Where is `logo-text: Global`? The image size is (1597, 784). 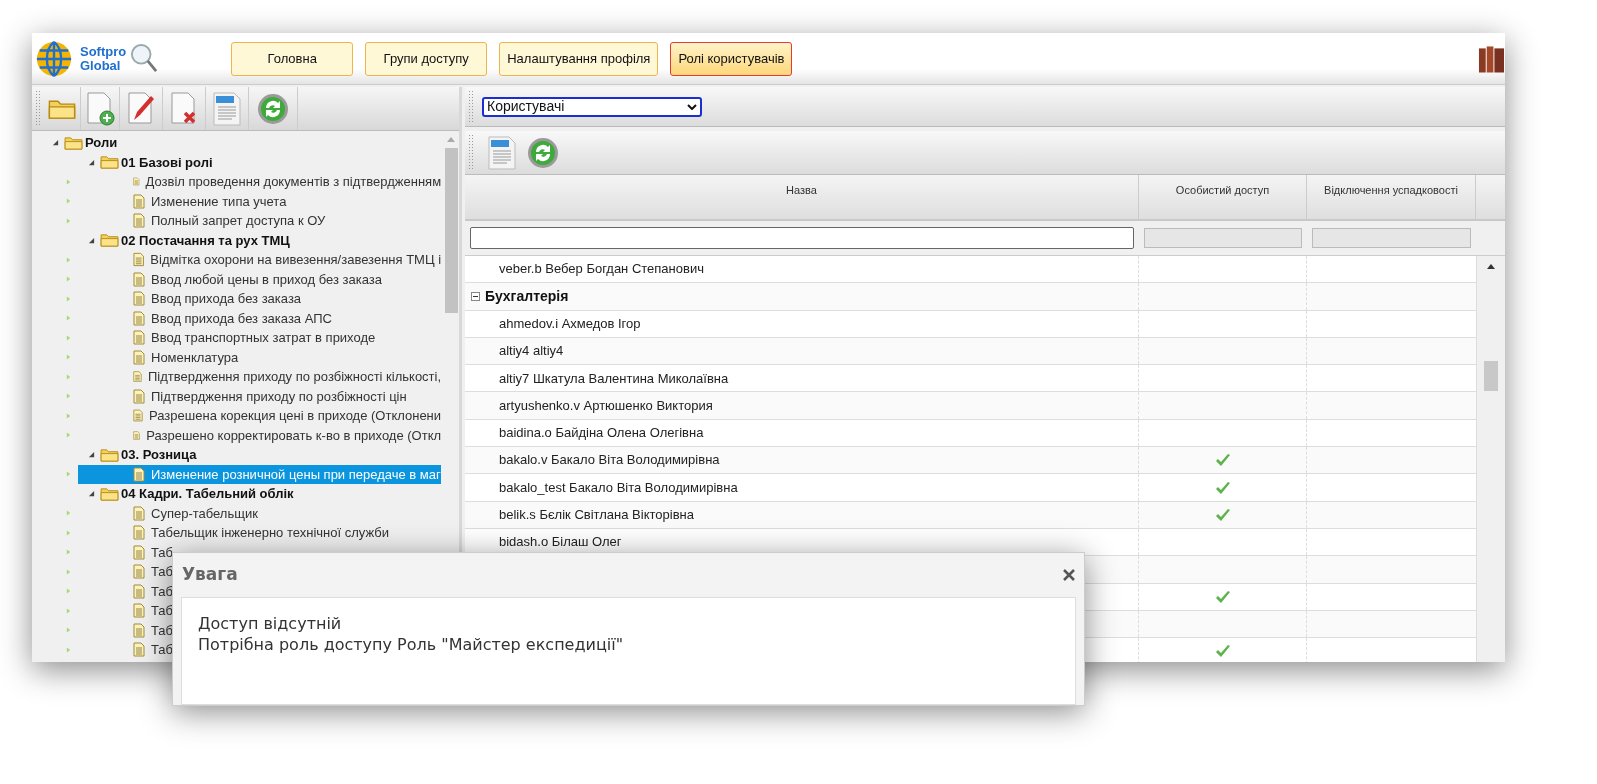 logo-text: Global is located at coordinates (100, 65).